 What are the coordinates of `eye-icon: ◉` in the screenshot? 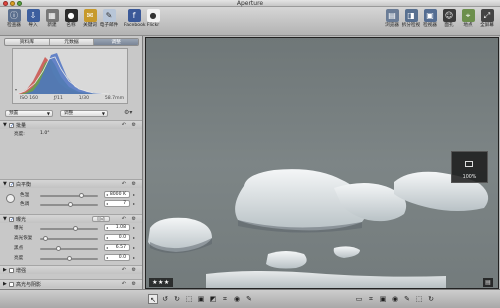 It's located at (395, 299).